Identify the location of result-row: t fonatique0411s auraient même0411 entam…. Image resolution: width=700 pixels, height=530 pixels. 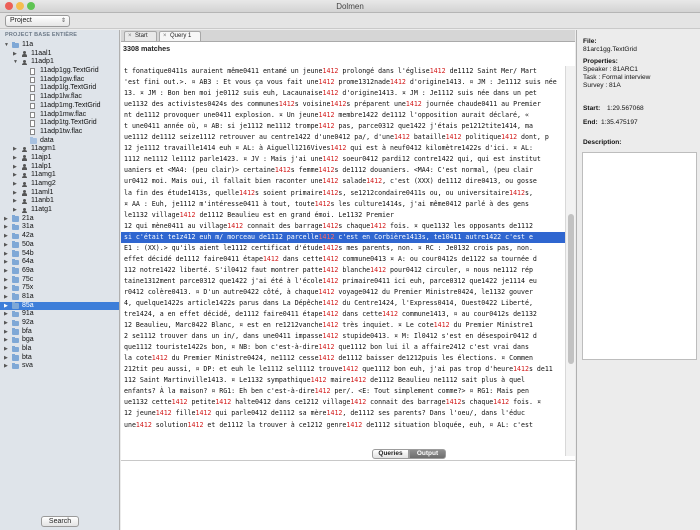
(343, 71).